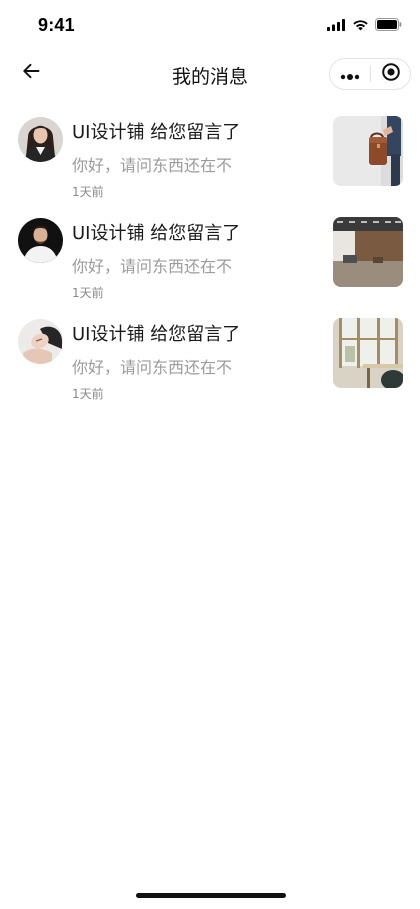 The image size is (420, 909). I want to click on wifi-icon, so click(360, 25).